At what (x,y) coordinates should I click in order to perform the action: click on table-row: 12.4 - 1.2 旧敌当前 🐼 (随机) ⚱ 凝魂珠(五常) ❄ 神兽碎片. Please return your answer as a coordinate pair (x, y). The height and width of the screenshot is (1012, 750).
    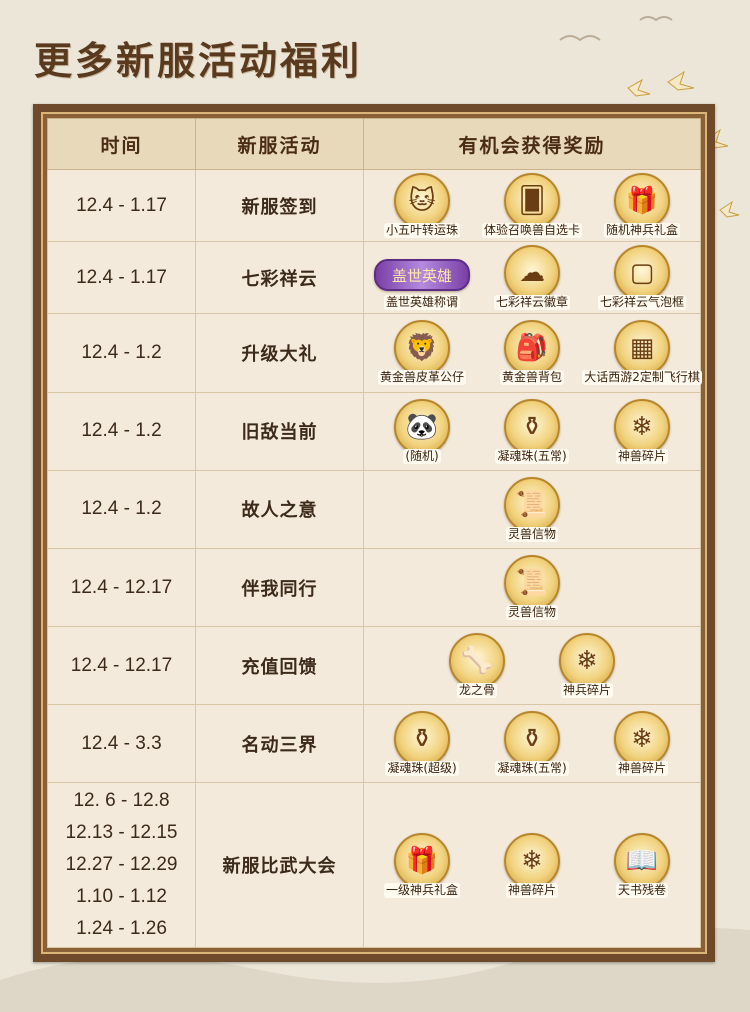
    Looking at the image, I should click on (374, 431).